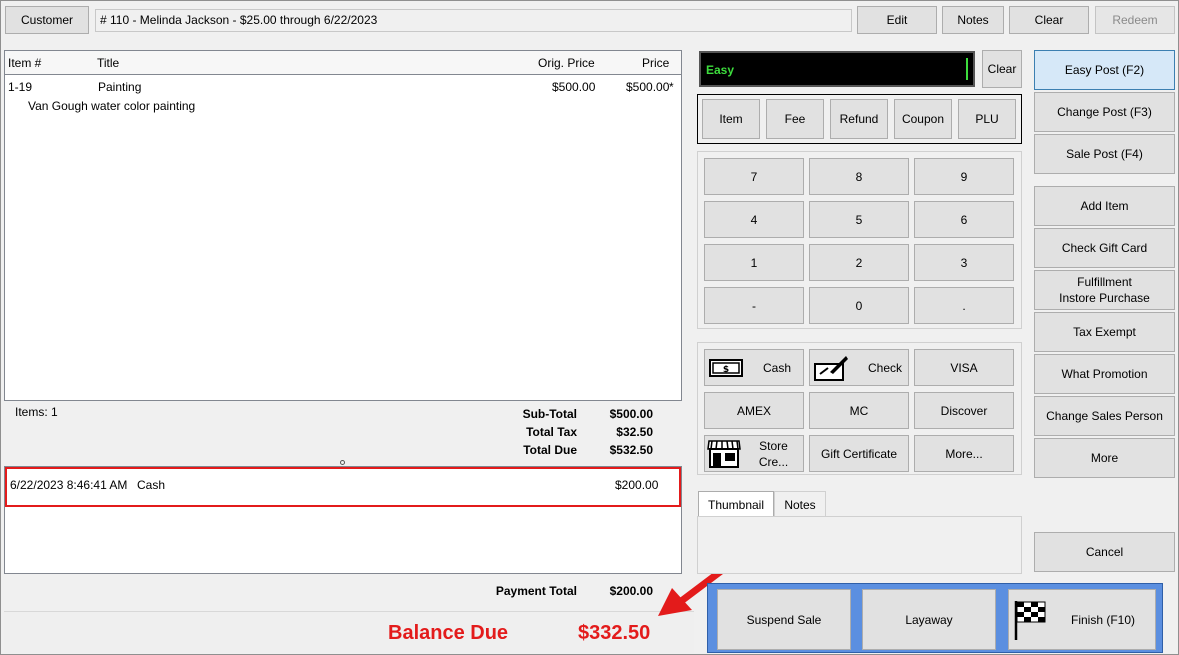  Describe the element at coordinates (831, 368) in the screenshot. I see `check-icon` at that location.